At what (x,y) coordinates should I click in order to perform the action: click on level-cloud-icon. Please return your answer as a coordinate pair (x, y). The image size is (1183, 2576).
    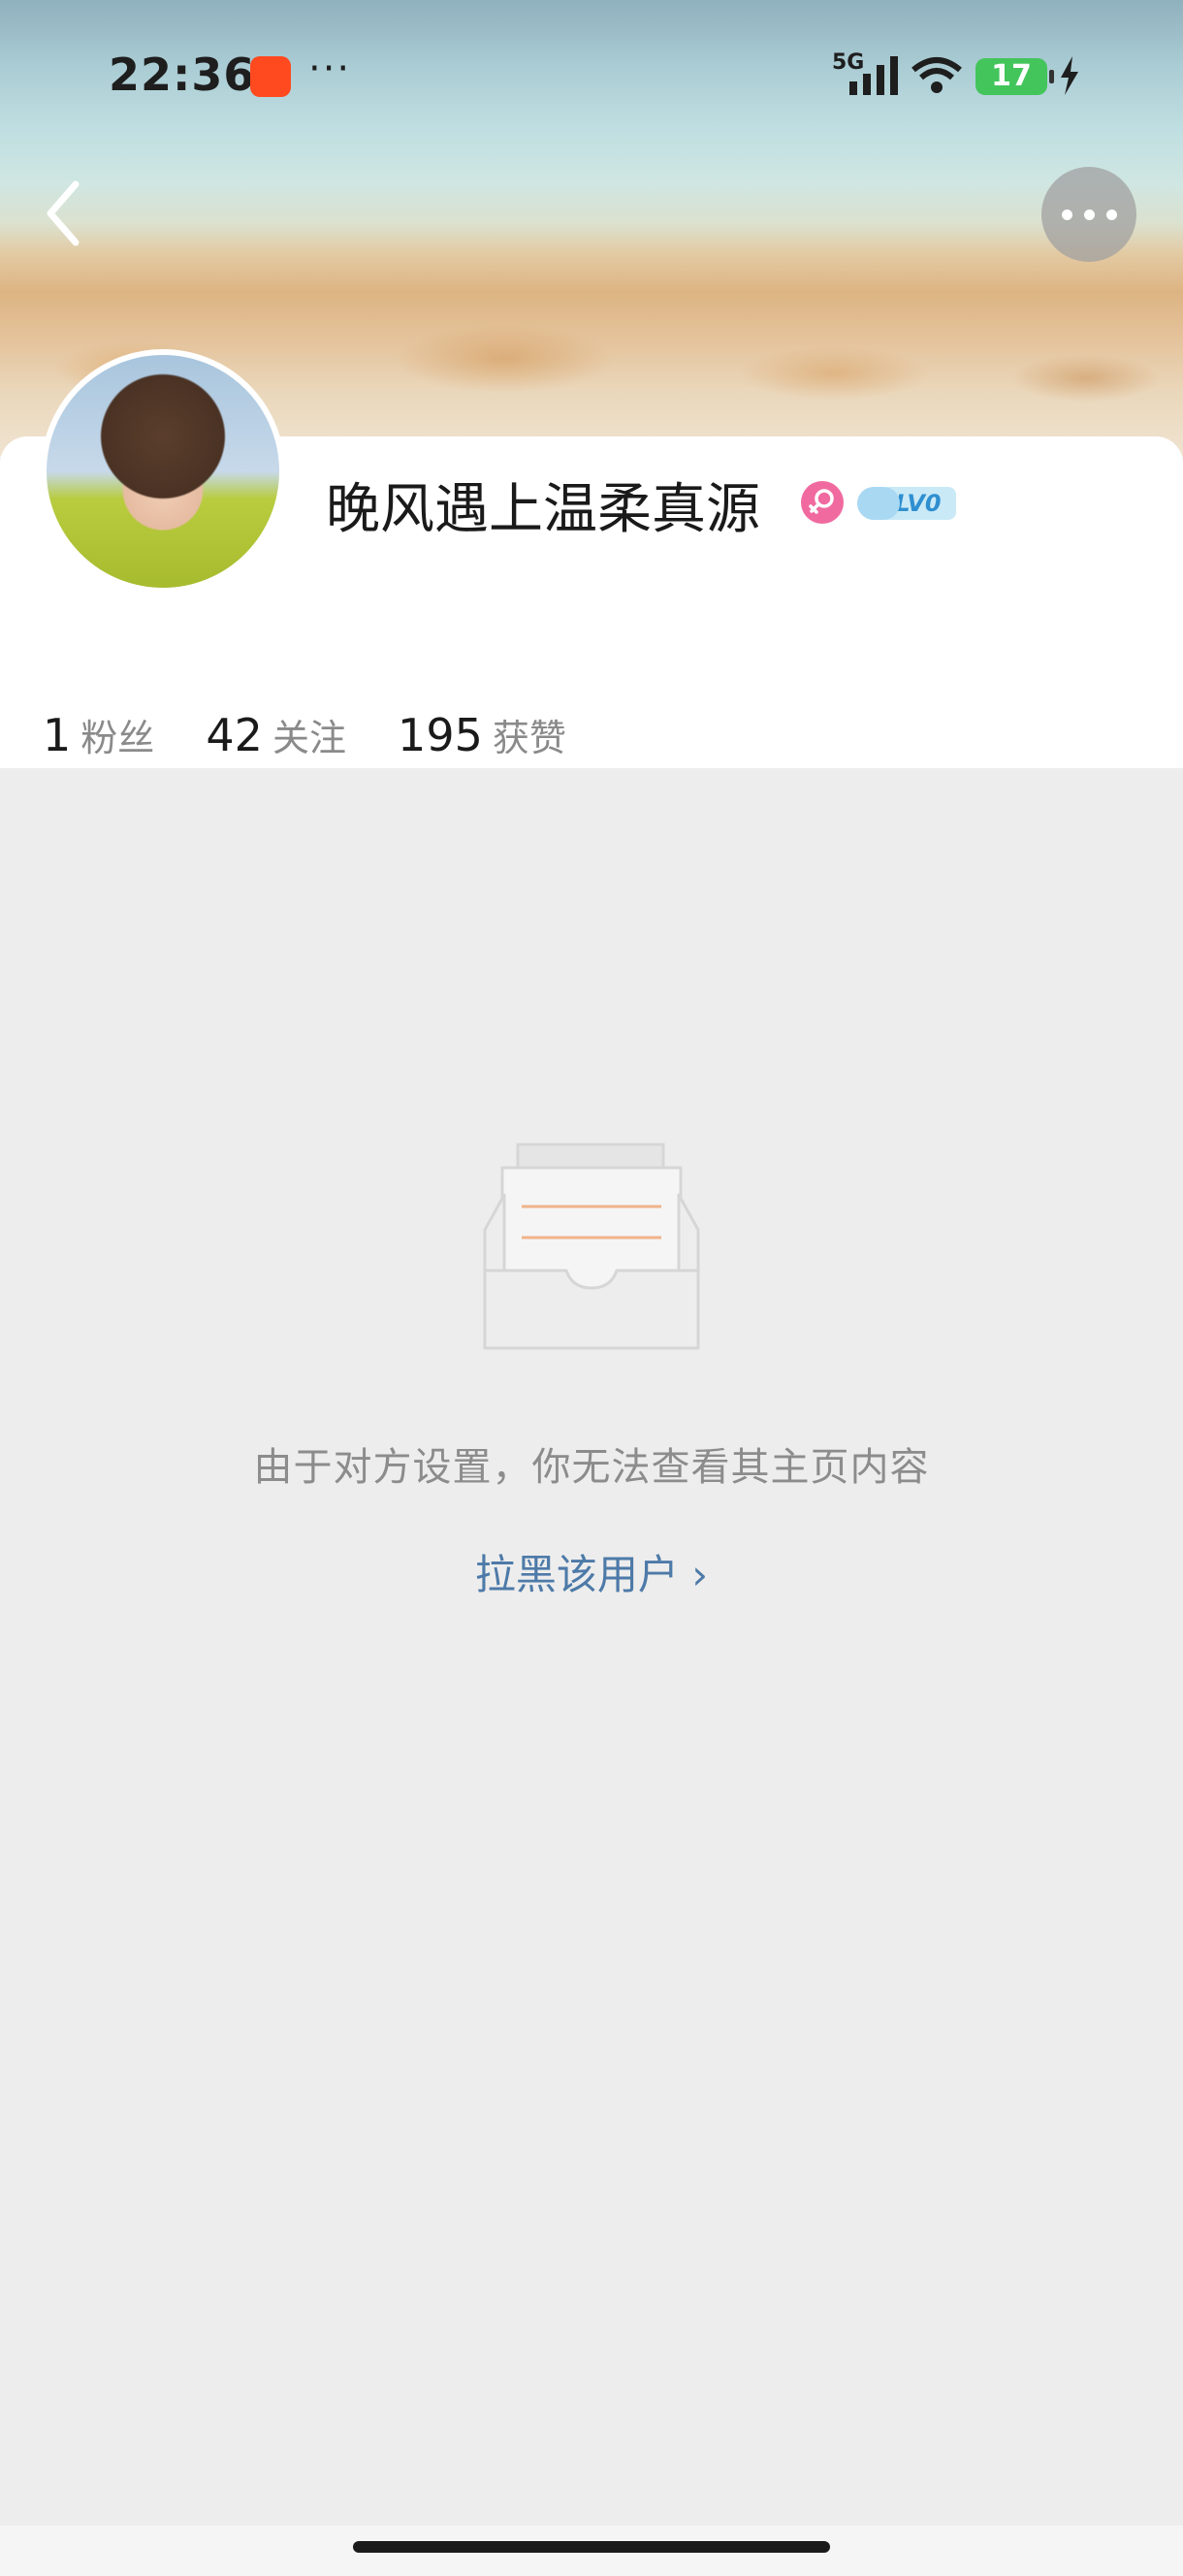
    Looking at the image, I should click on (878, 503).